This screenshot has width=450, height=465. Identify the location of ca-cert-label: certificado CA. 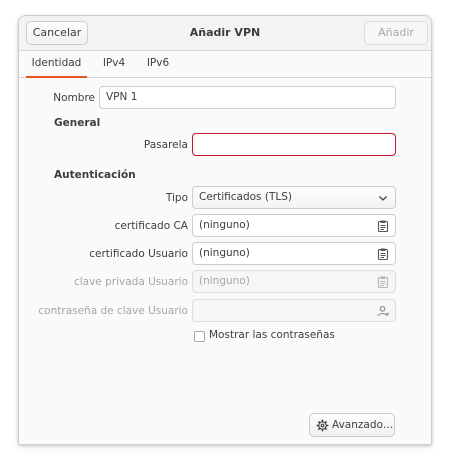
(151, 226).